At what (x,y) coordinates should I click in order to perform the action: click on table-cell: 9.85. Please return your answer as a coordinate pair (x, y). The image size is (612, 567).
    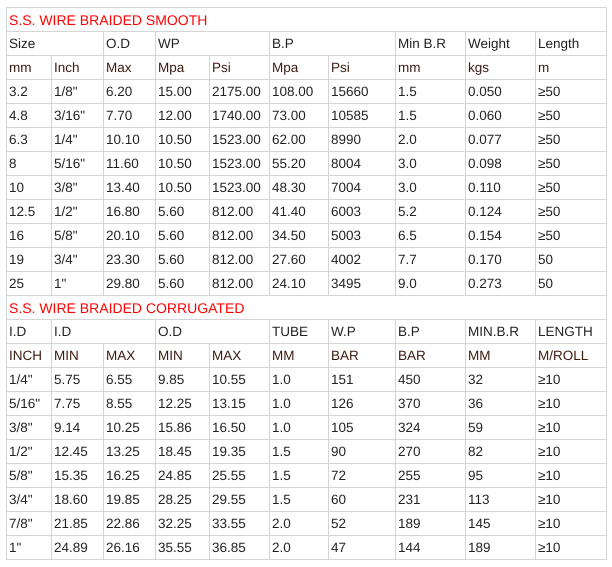
    Looking at the image, I should click on (183, 380).